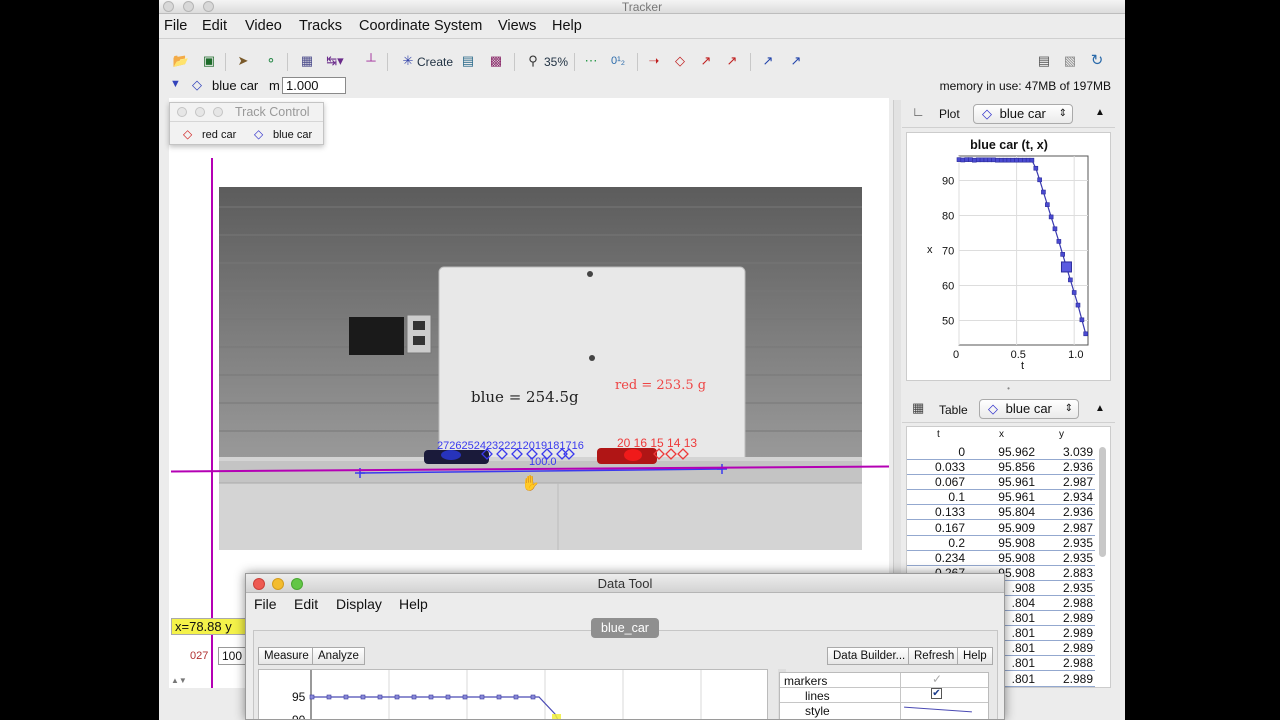 This screenshot has height=720, width=1280. I want to click on table-cell: 2.987, so click(1065, 528).